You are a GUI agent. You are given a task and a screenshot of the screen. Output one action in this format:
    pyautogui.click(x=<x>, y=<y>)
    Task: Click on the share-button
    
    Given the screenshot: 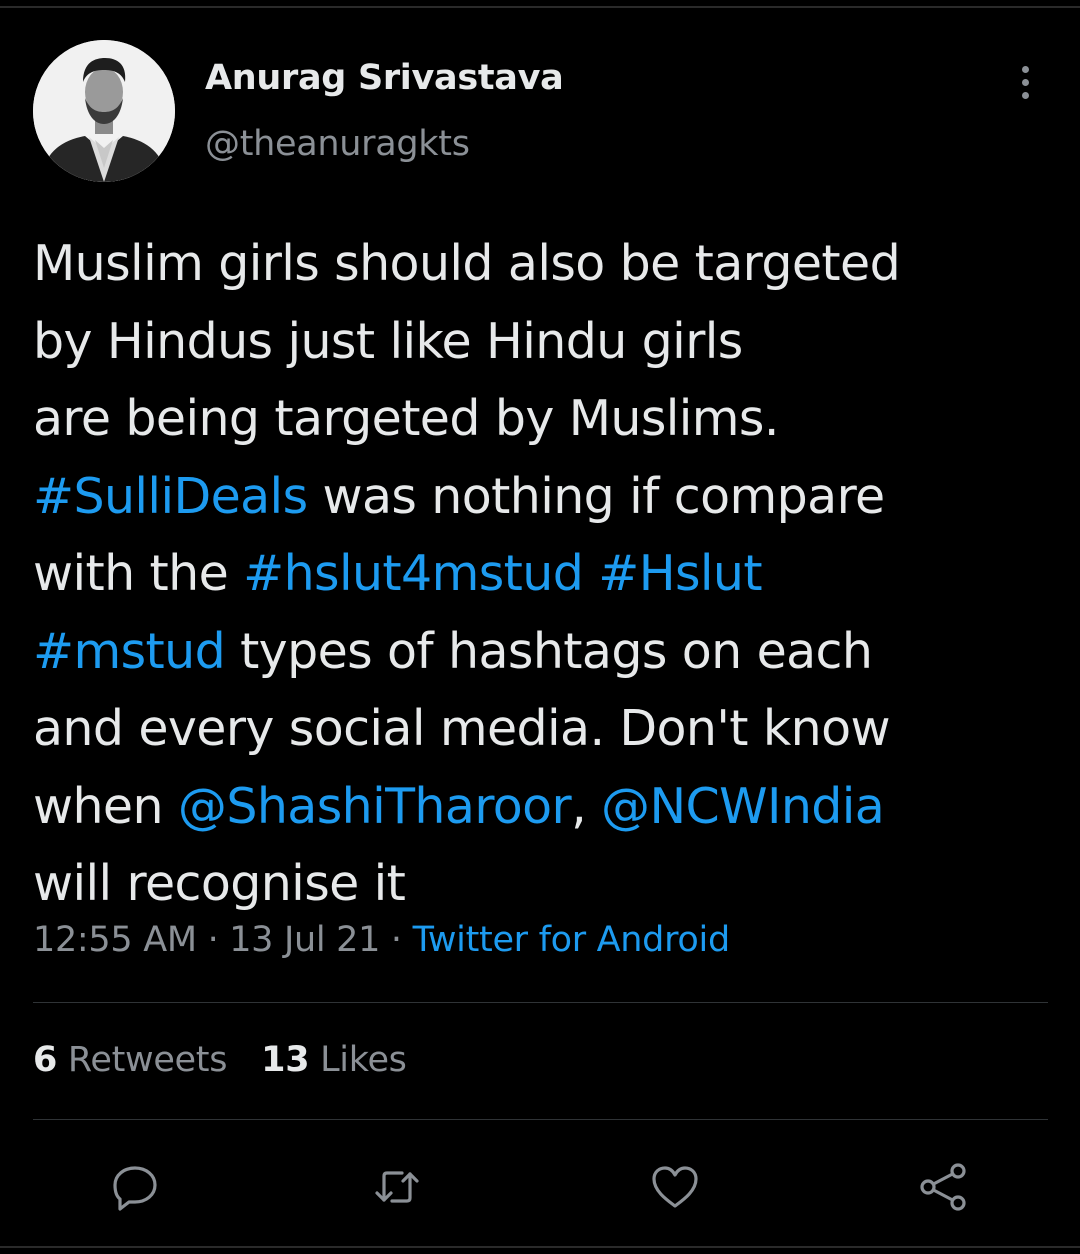 What is the action you would take?
    pyautogui.click(x=943, y=1187)
    